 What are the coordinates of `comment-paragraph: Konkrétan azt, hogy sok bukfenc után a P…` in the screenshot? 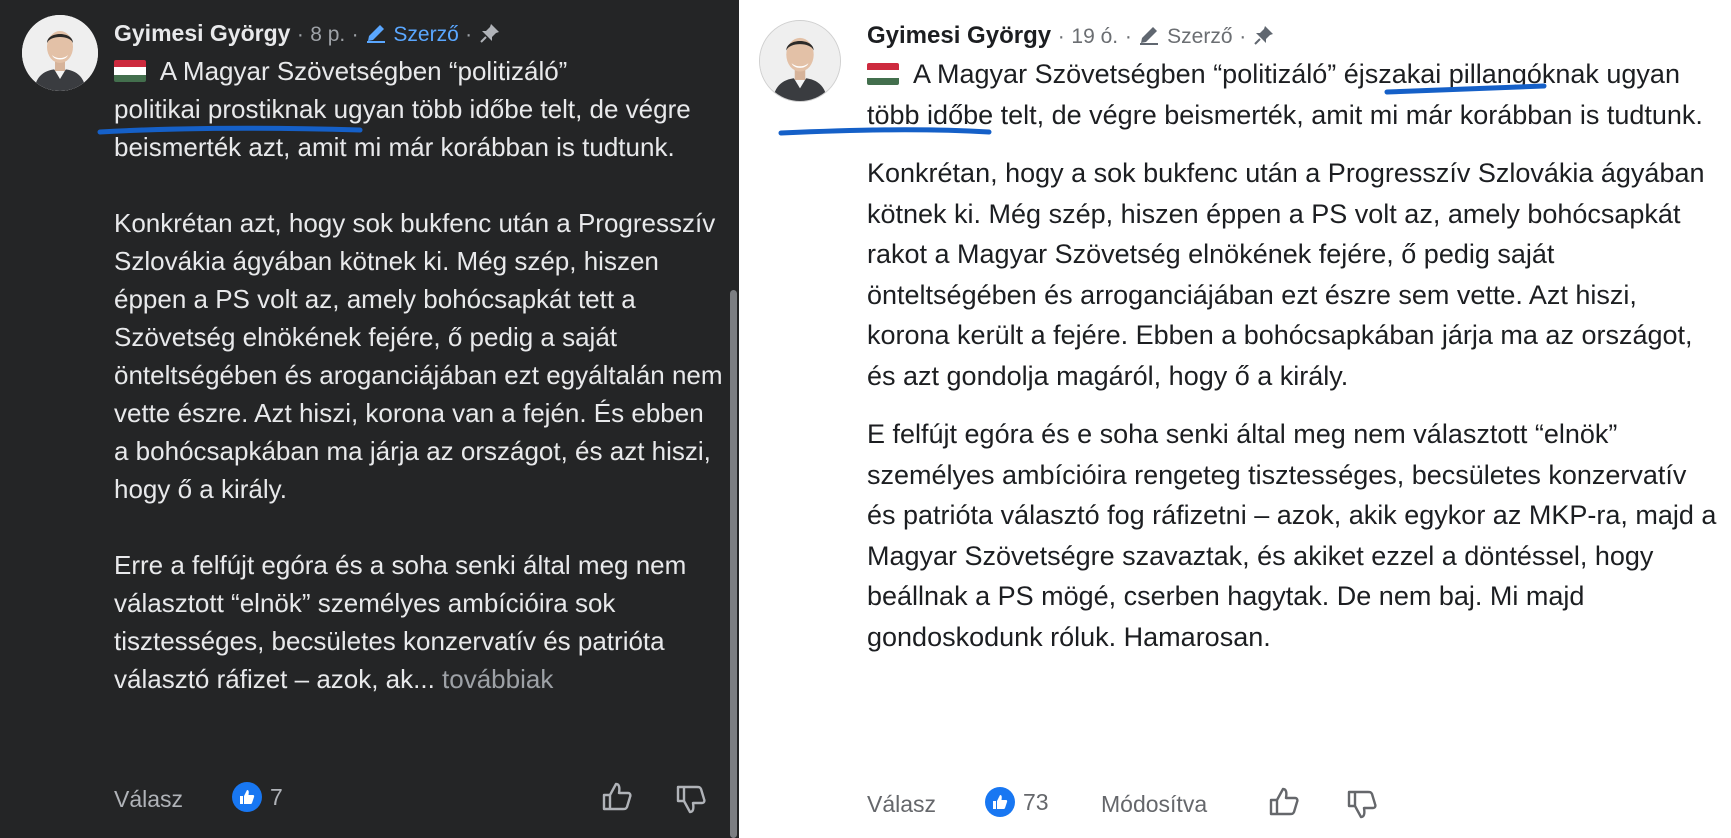 It's located at (418, 356).